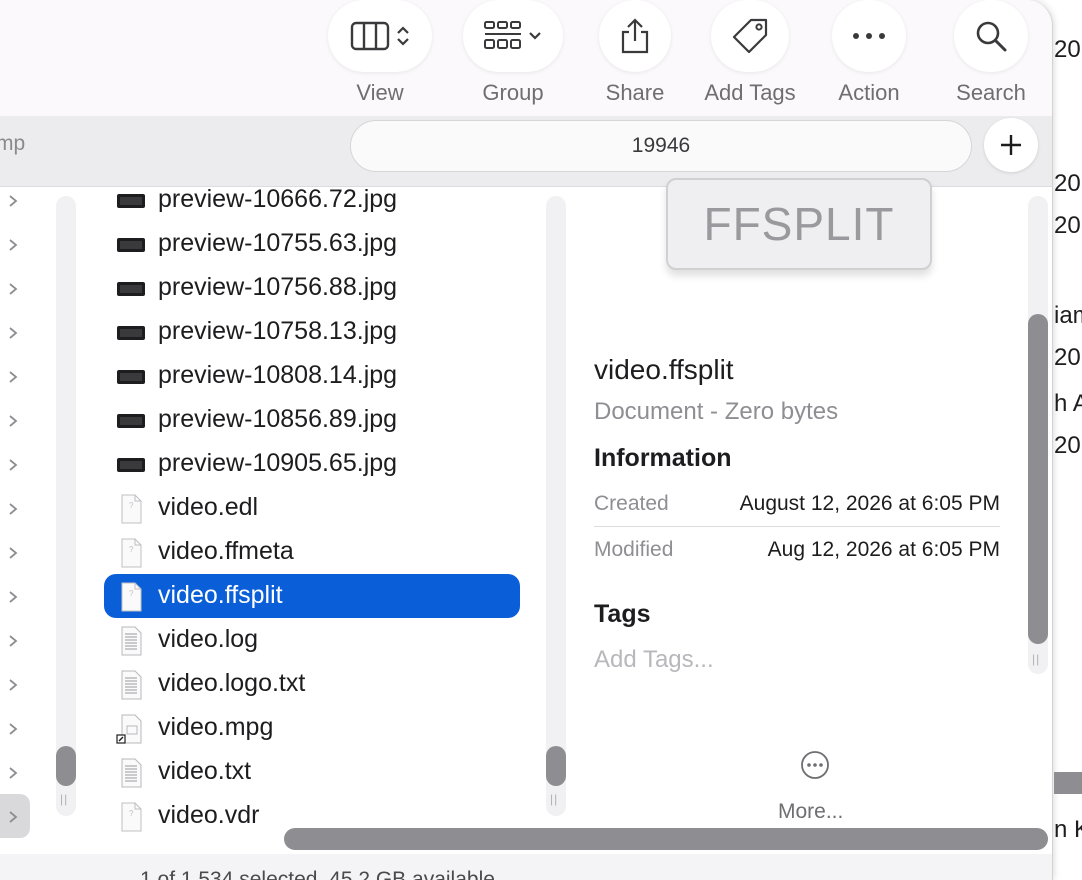 Image resolution: width=1082 pixels, height=880 pixels. Describe the element at coordinates (205, 771) in the screenshot. I see `file-name: video.txt` at that location.